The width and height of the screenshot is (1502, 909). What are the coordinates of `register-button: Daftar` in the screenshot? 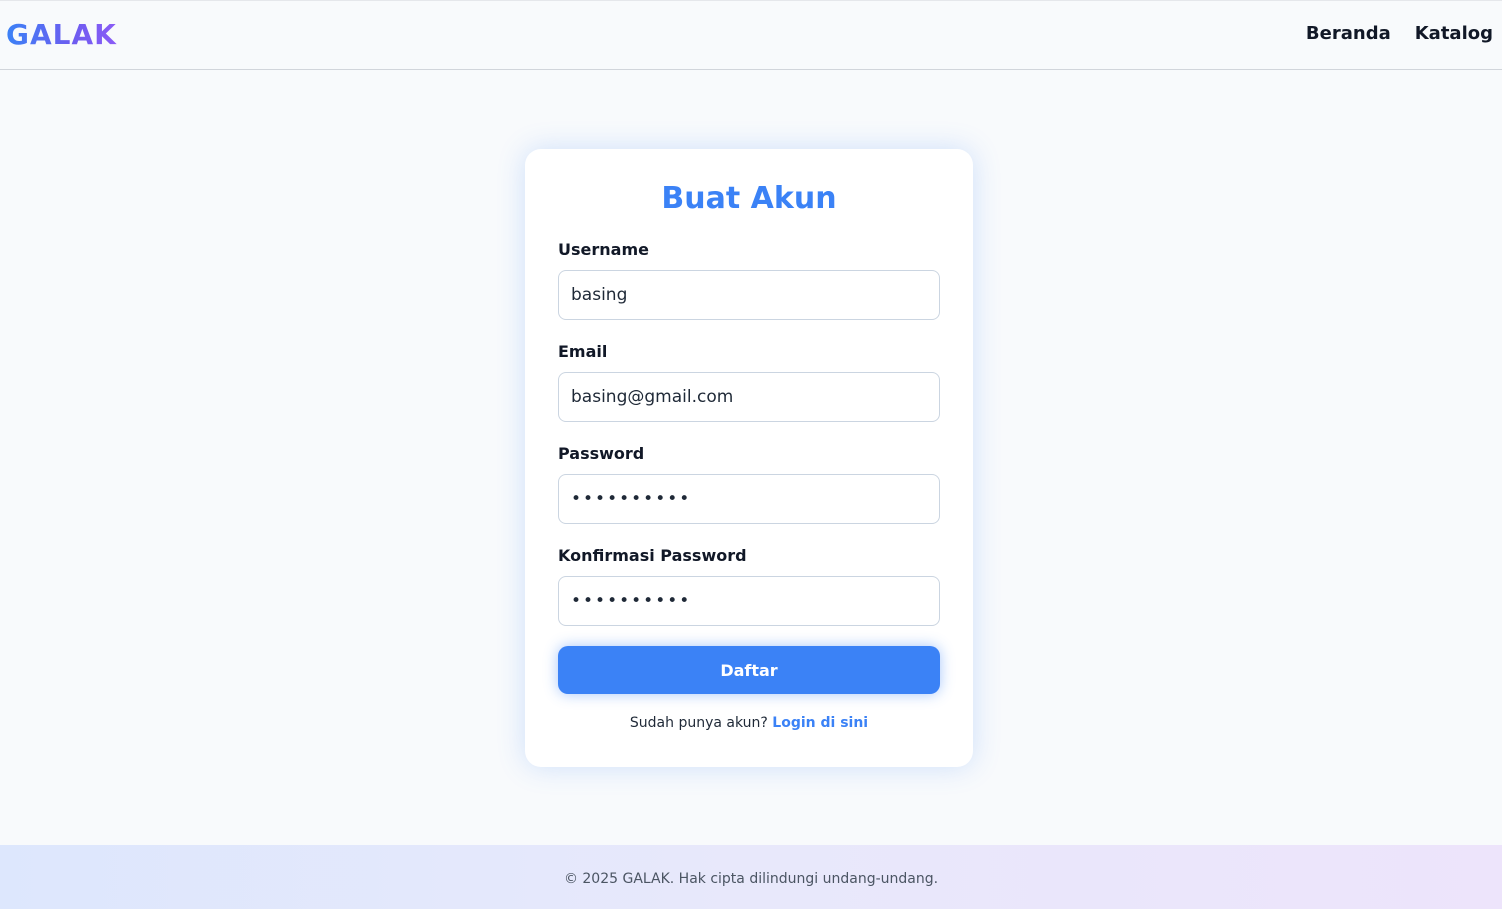 It's located at (749, 670).